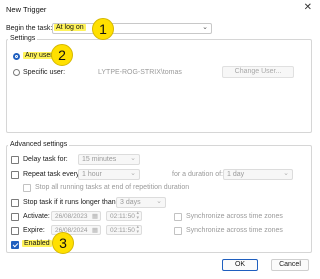  Describe the element at coordinates (240, 265) in the screenshot. I see `ok-button: OK` at that location.